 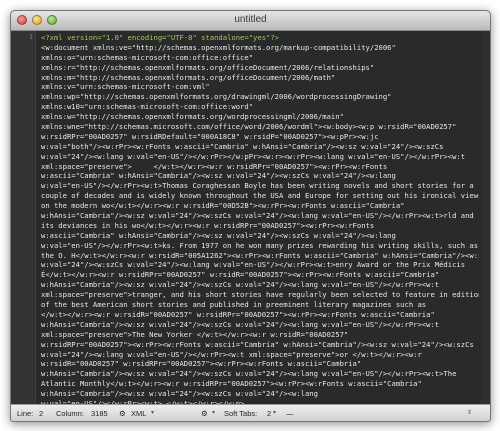 I want to click on line-number: 1, so click(x=31, y=37).